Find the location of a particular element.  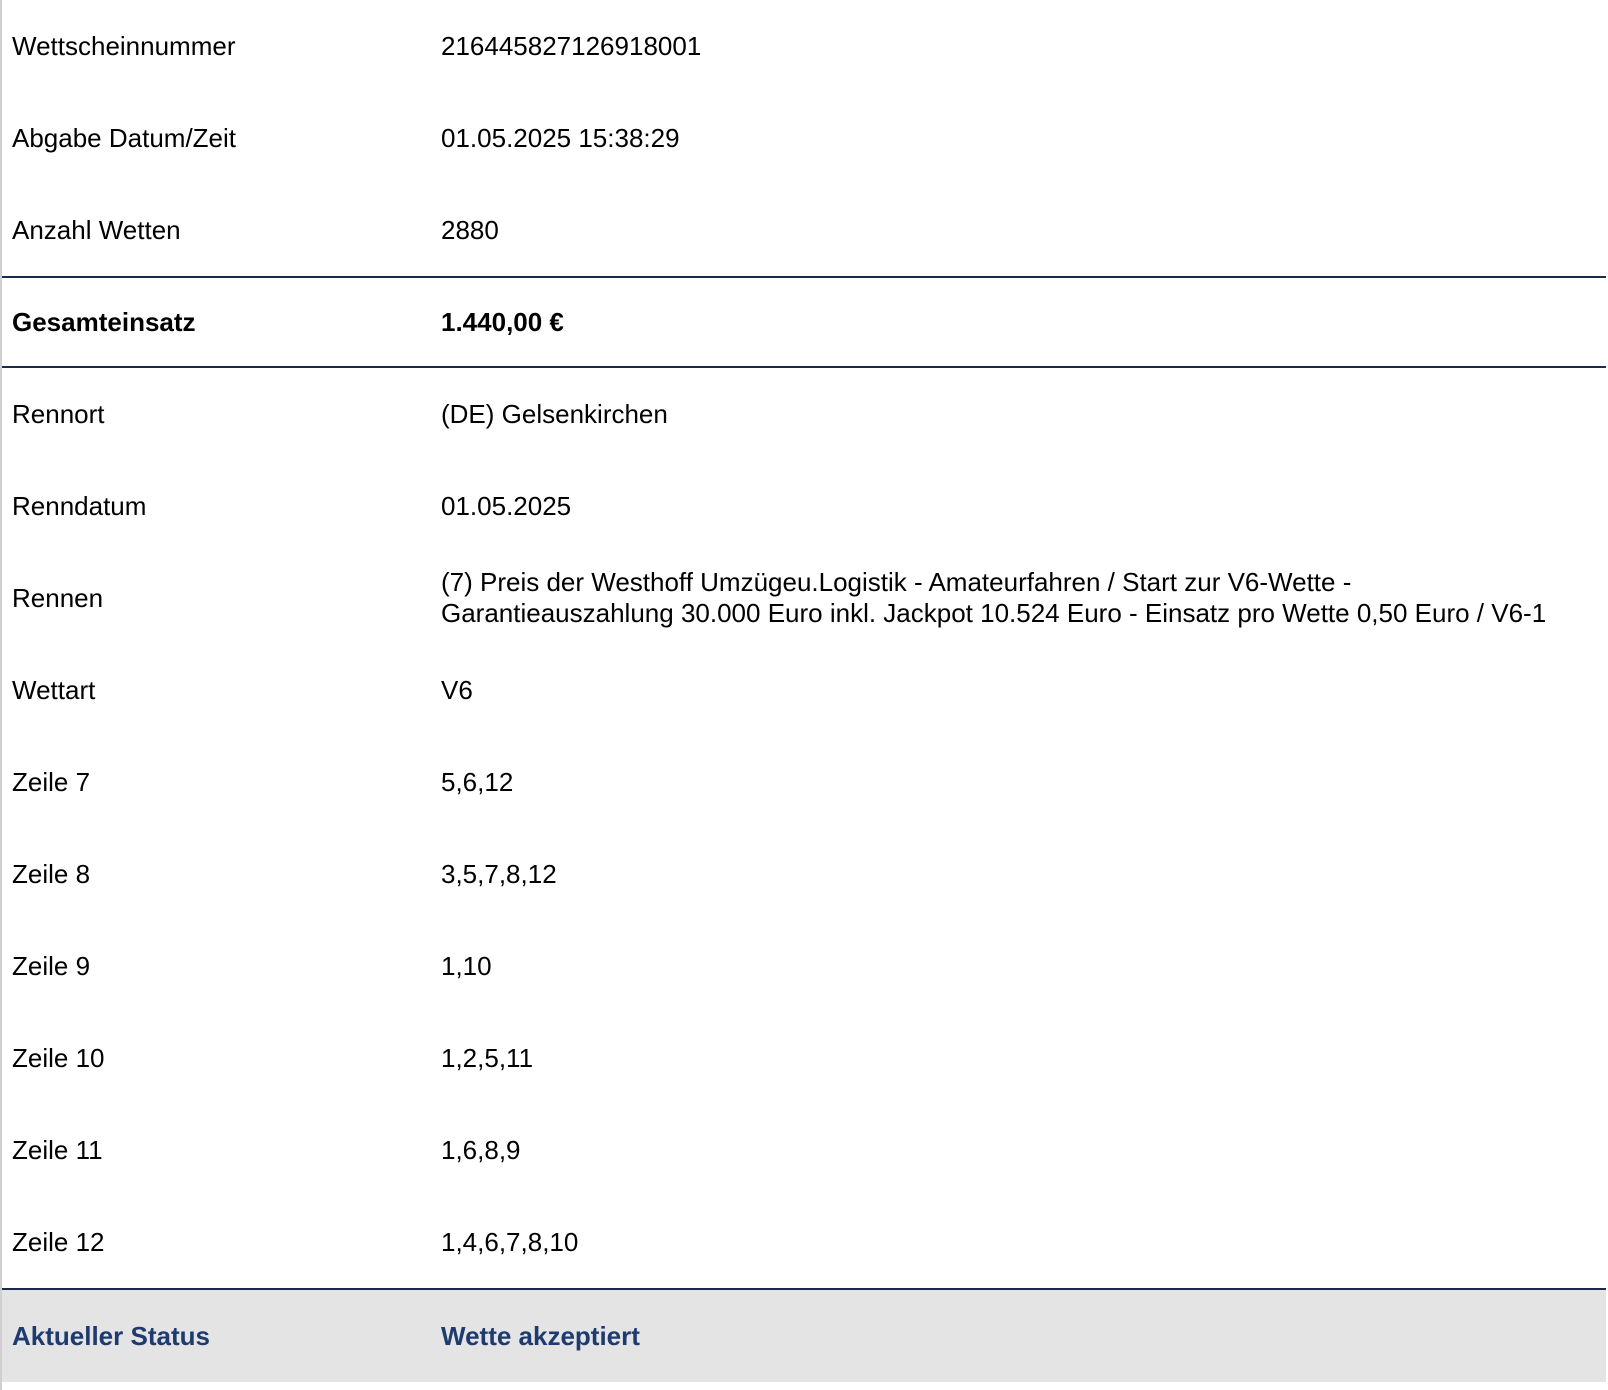

selection-line-value: 1,6,8,9 is located at coordinates (481, 1149).